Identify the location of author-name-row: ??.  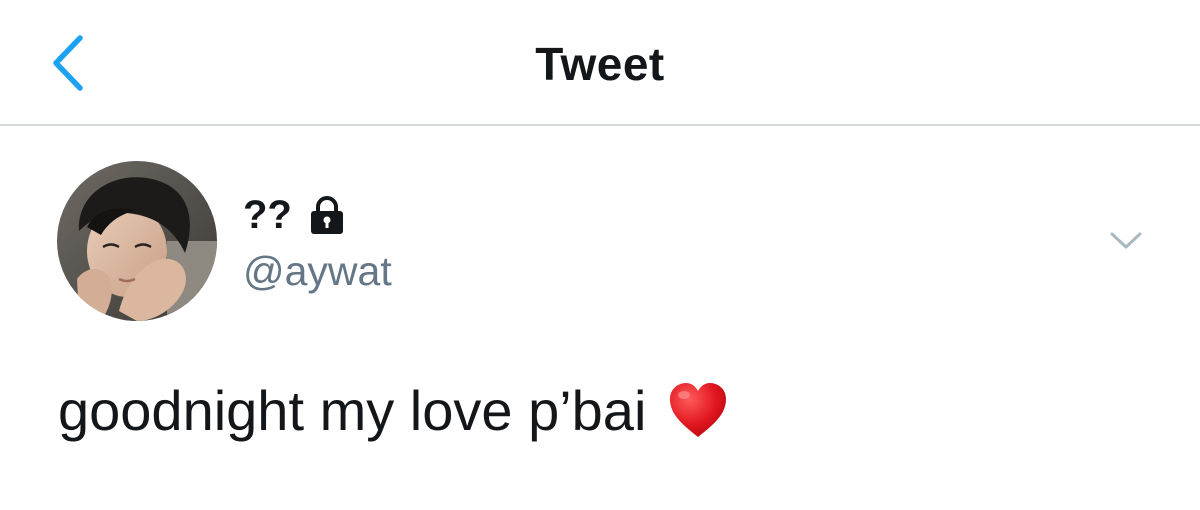
(295, 215).